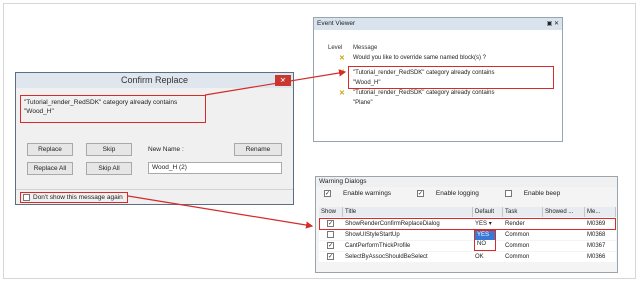  Describe the element at coordinates (220, 212) in the screenshot. I see `arrow-to-warning` at that location.